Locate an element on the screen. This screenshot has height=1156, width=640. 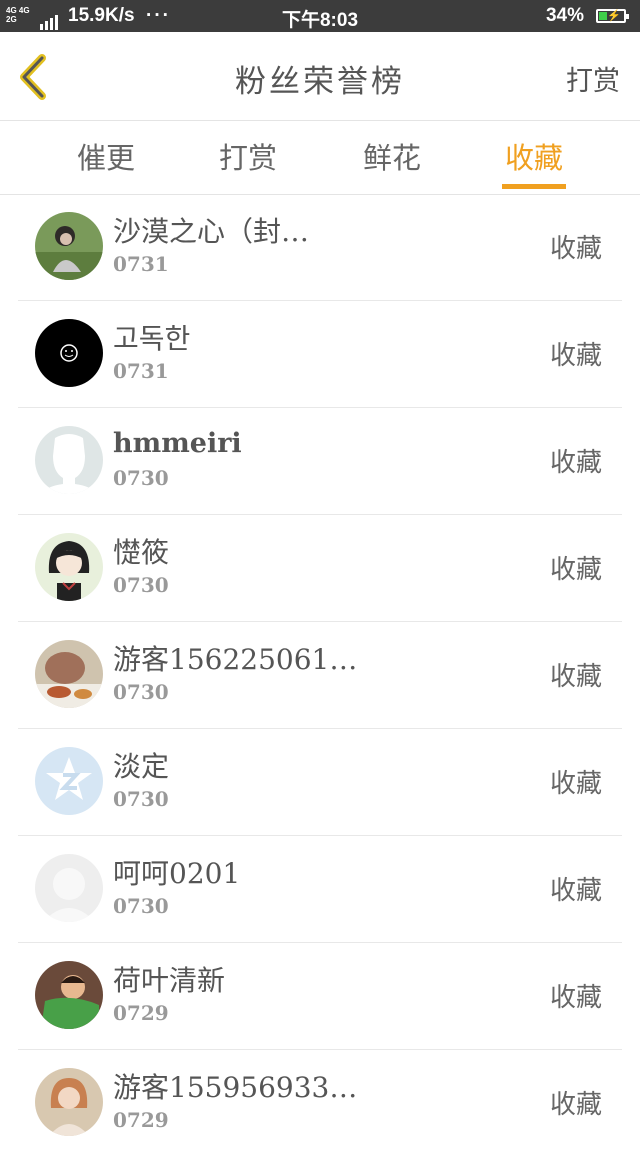
battery-percent: 34% is located at coordinates (564, 15).